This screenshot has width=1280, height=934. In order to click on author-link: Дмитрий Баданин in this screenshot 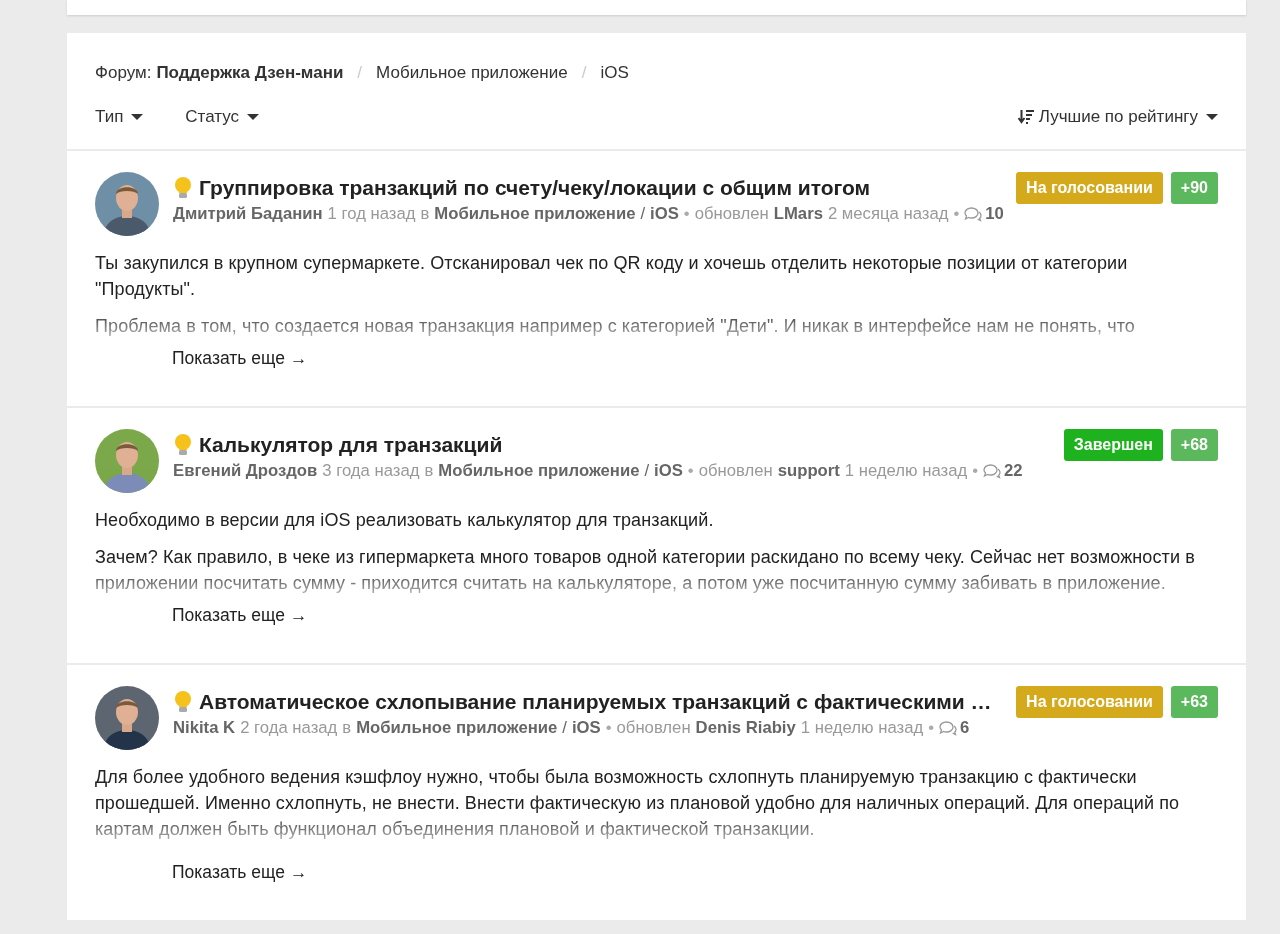, I will do `click(248, 214)`.